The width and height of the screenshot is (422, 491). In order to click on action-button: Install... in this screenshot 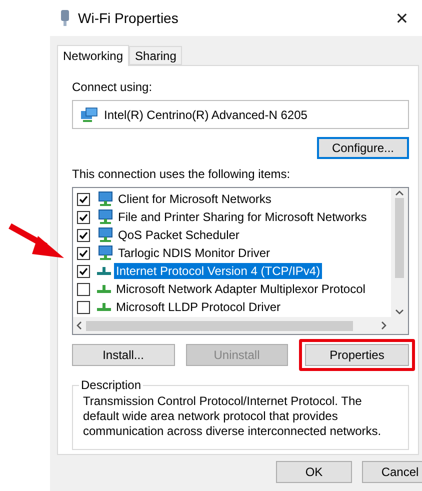, I will do `click(123, 355)`.